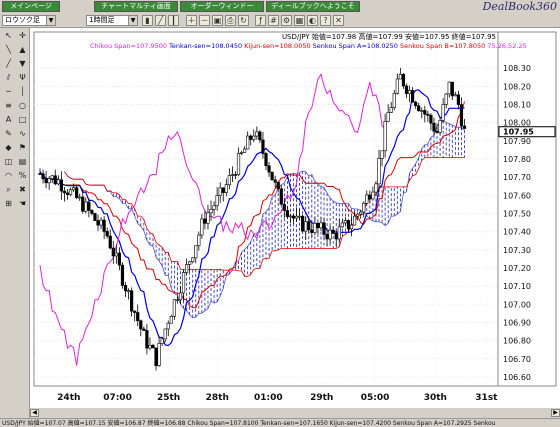 Image resolution: width=560 pixels, height=427 pixels. What do you see at coordinates (217, 20) in the screenshot?
I see `save-icon: ▣` at bounding box center [217, 20].